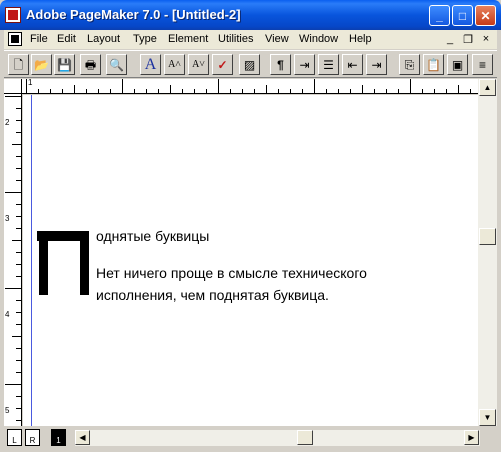  I want to click on more-icon: ≡, so click(482, 64).